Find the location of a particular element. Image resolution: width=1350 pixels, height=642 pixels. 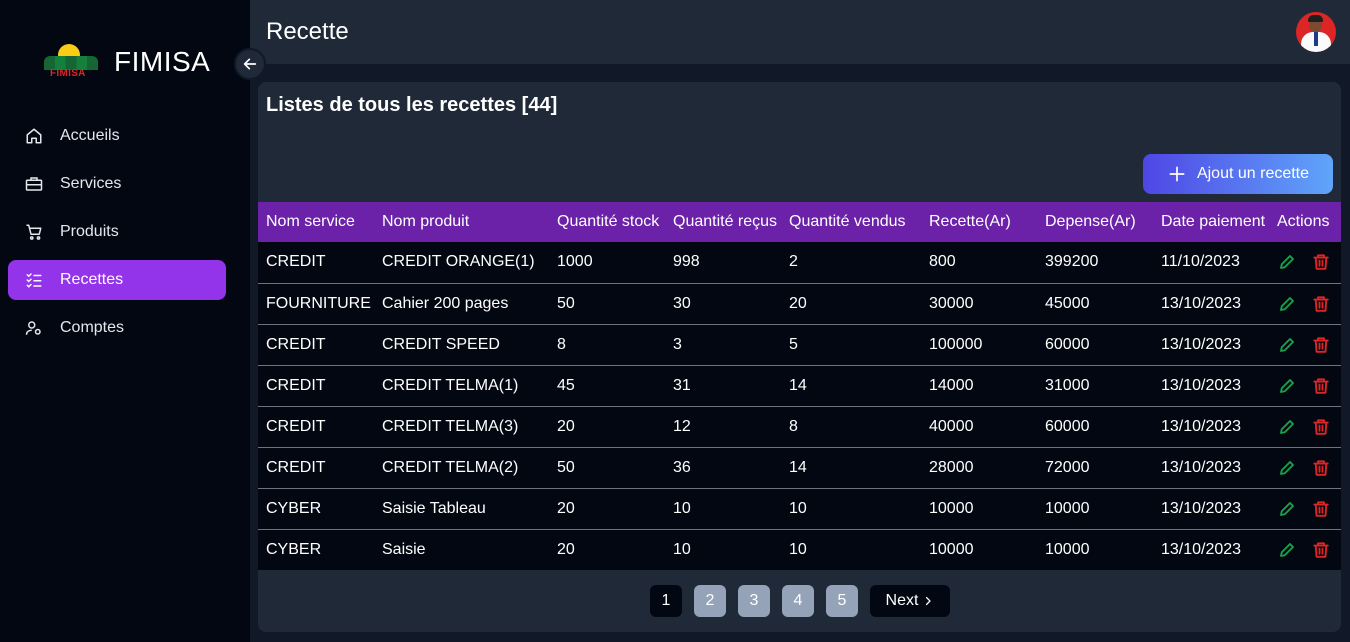

table-cell: CREDIT TELMA(2) is located at coordinates (450, 467).